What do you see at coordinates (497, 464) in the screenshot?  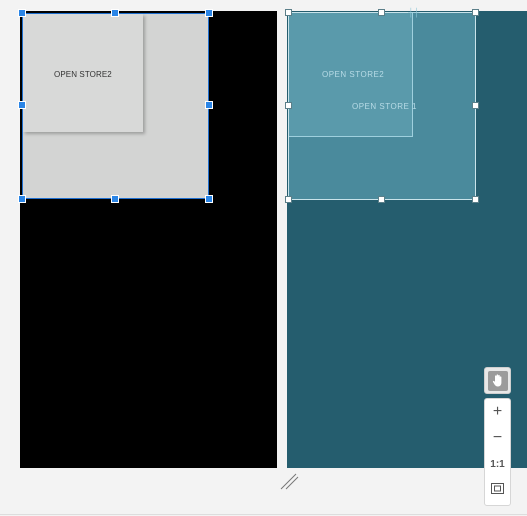 I see `actual-size-button: 1:1` at bounding box center [497, 464].